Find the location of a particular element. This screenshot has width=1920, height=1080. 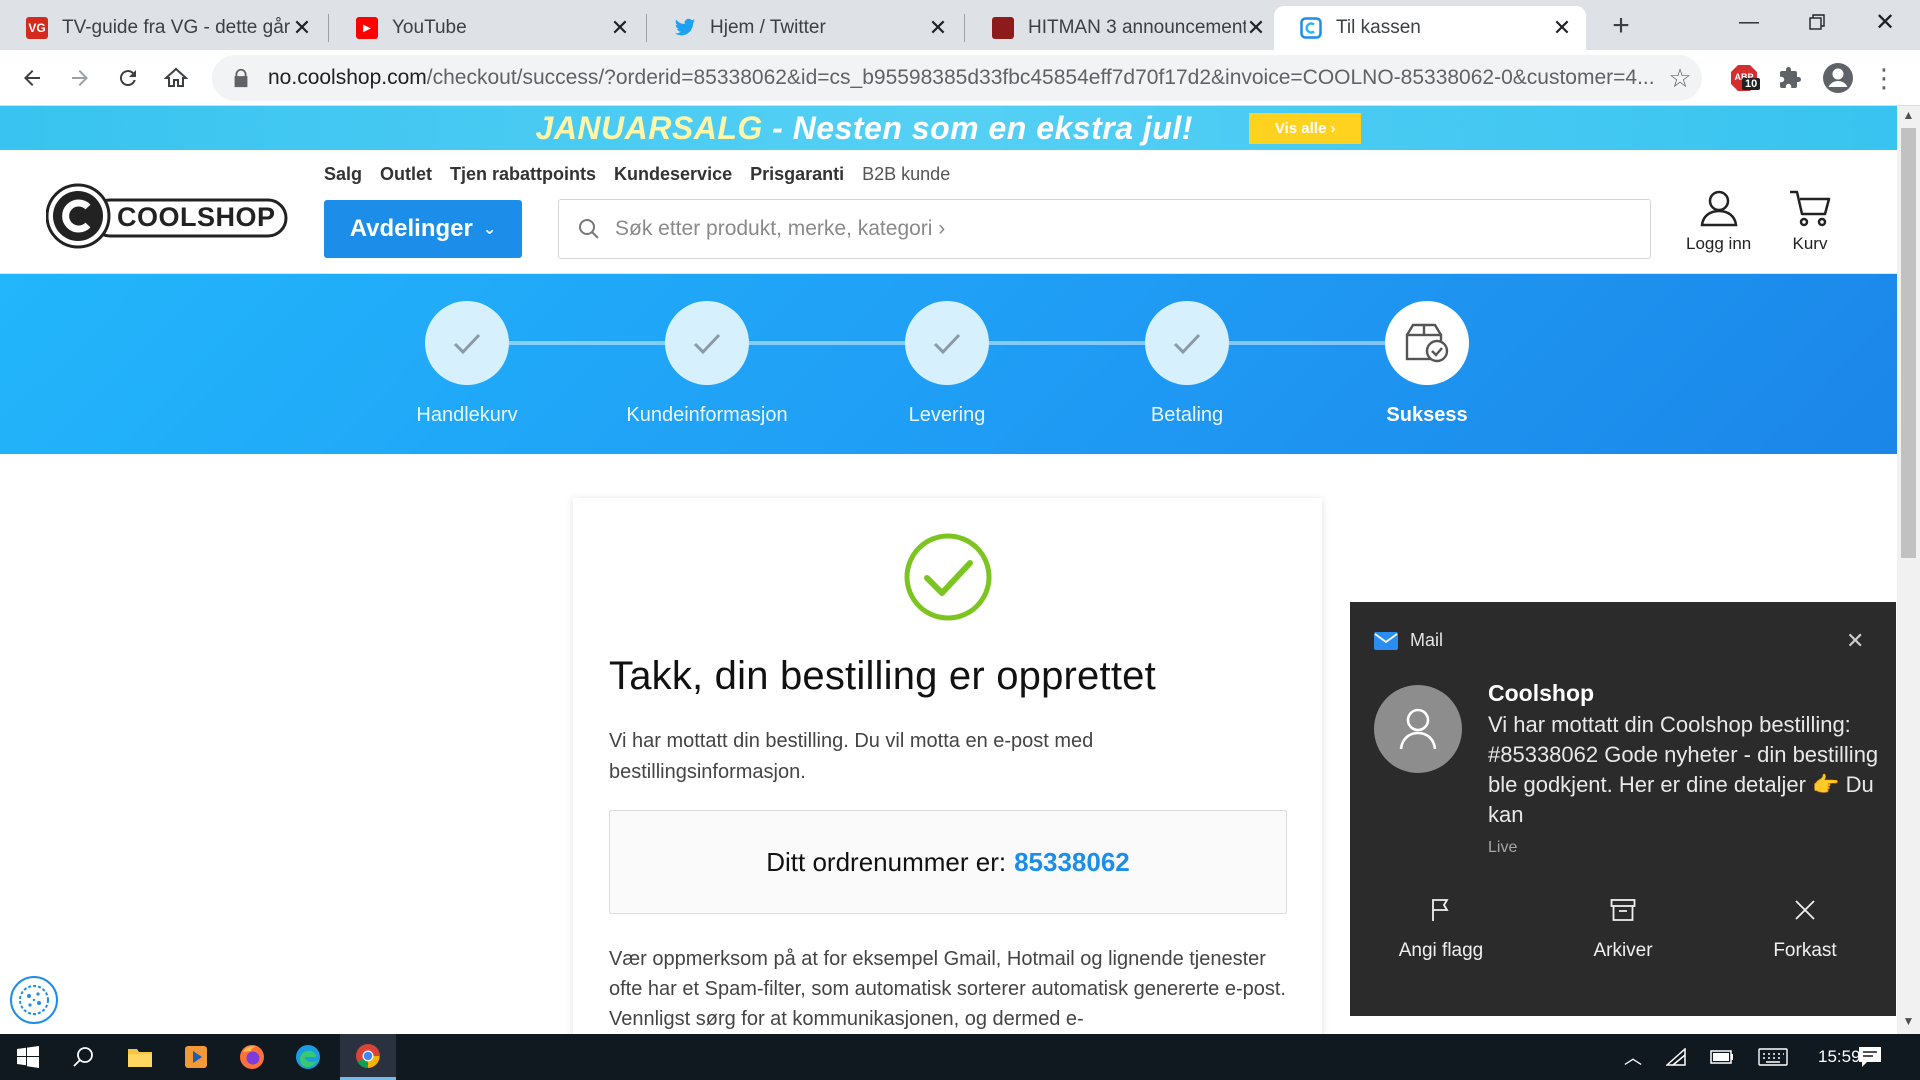

taskbar-search-icon is located at coordinates (83, 1057).